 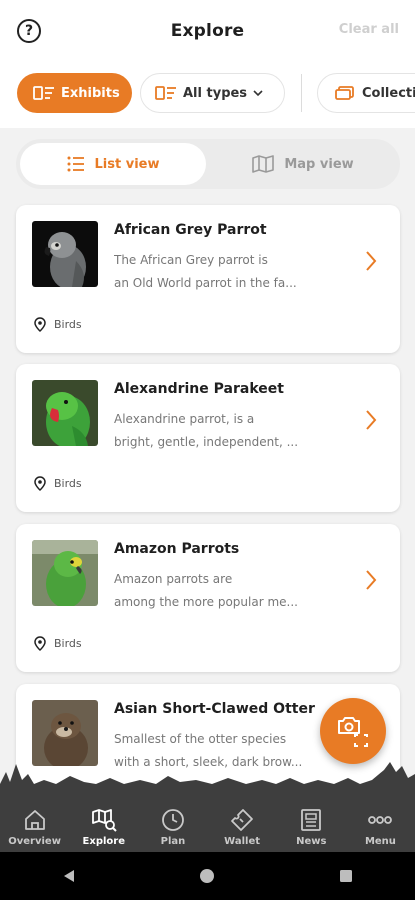 What do you see at coordinates (208, 164) in the screenshot?
I see `view-toggle: List view Map view` at bounding box center [208, 164].